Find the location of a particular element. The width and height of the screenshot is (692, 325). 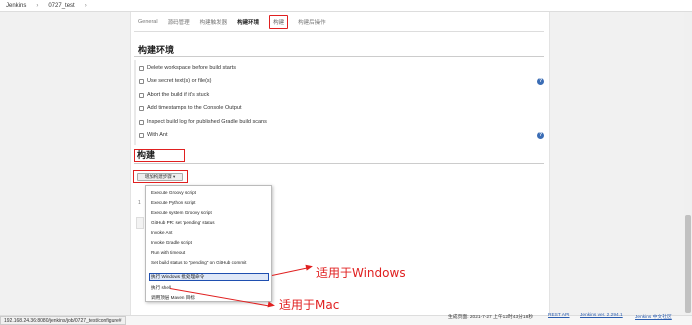

option-label: Use secret text(s) or file(s) is located at coordinates (179, 81).